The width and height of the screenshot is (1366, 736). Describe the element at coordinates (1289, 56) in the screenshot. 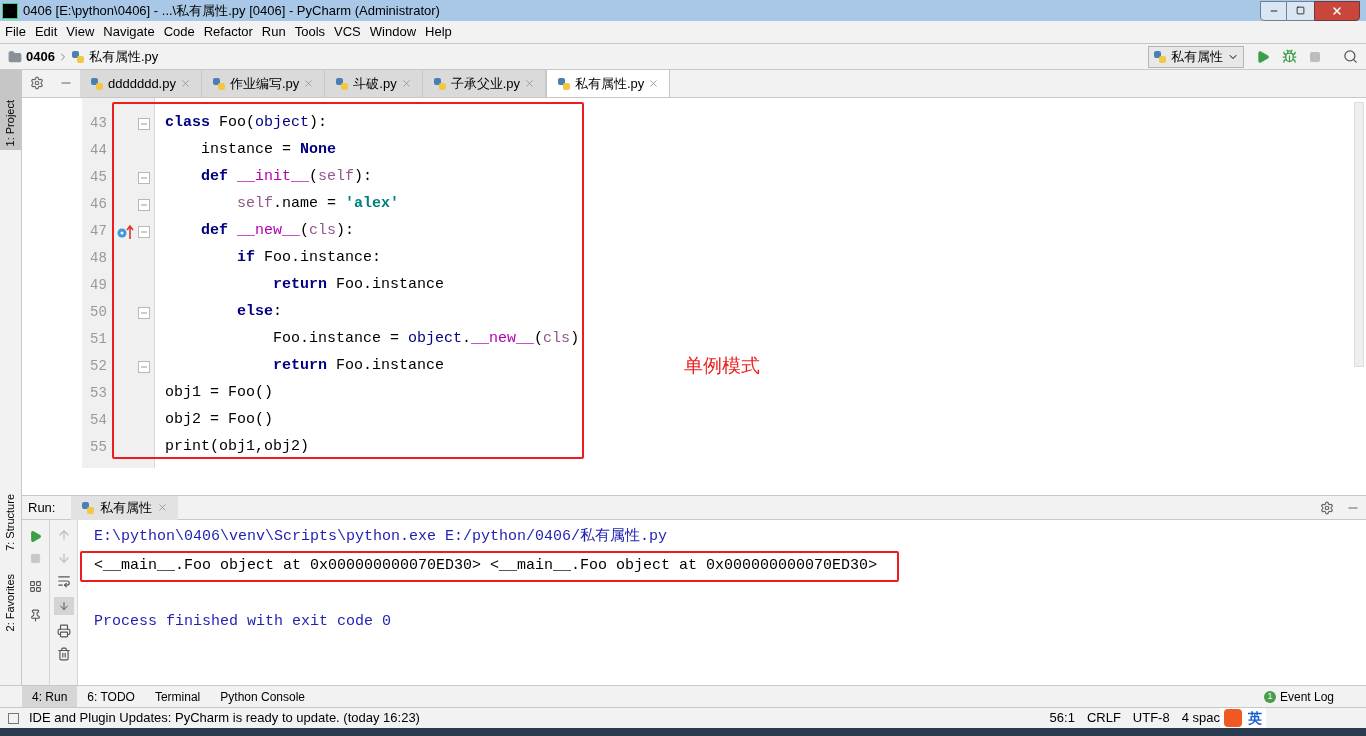

I see `debug-icon` at that location.